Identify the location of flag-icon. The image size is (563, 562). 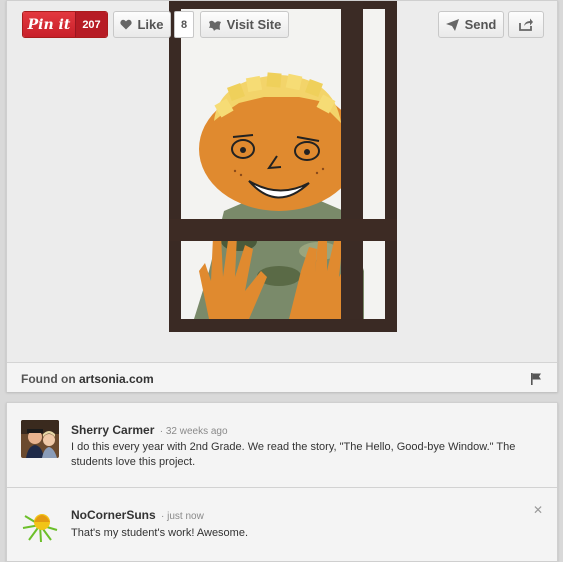
(536, 381).